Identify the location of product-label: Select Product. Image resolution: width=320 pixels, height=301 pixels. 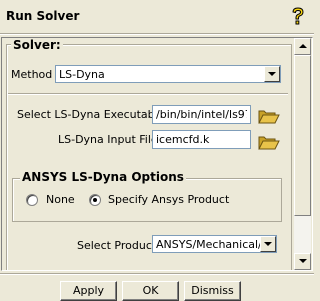
(117, 245).